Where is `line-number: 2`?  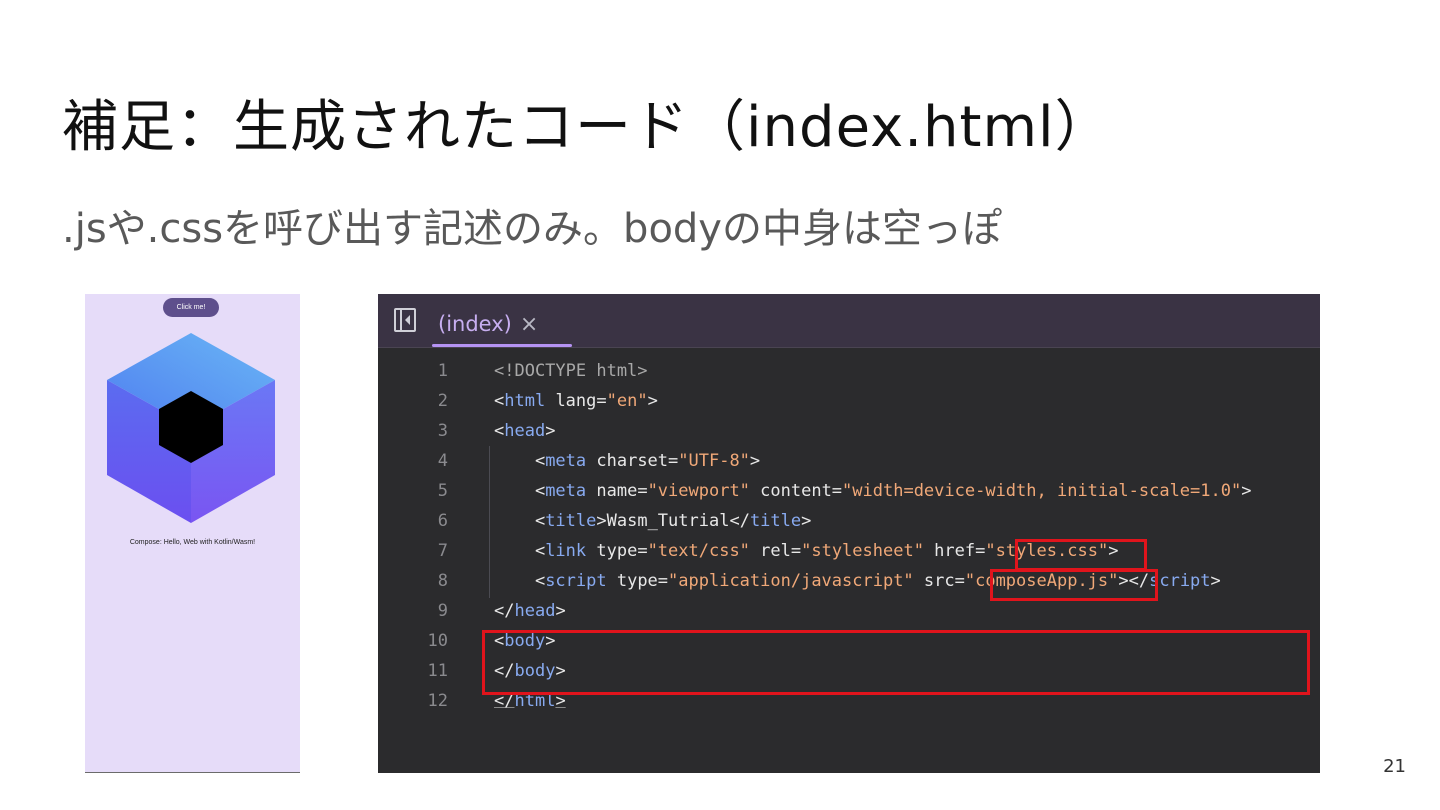
line-number: 2 is located at coordinates (442, 401).